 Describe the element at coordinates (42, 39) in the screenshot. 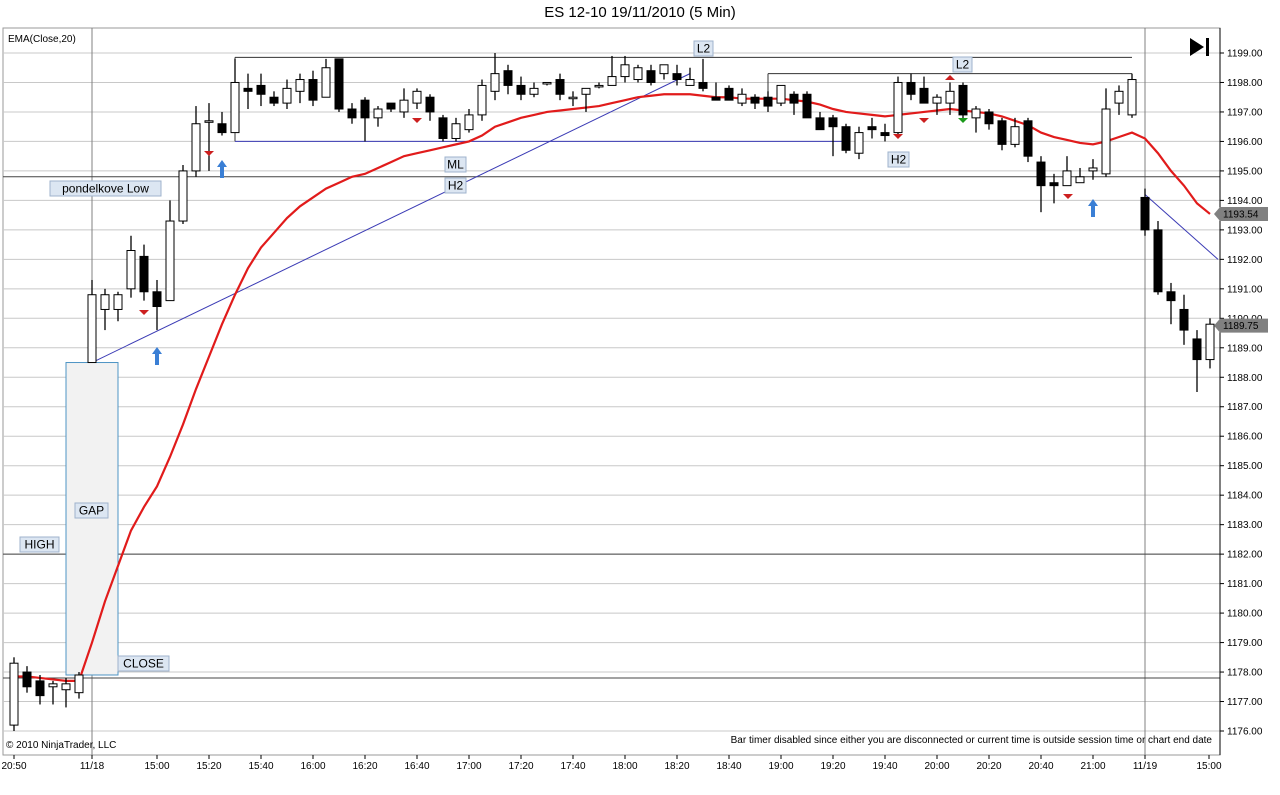

I see `indicator-label: EMA(Close,20)` at that location.